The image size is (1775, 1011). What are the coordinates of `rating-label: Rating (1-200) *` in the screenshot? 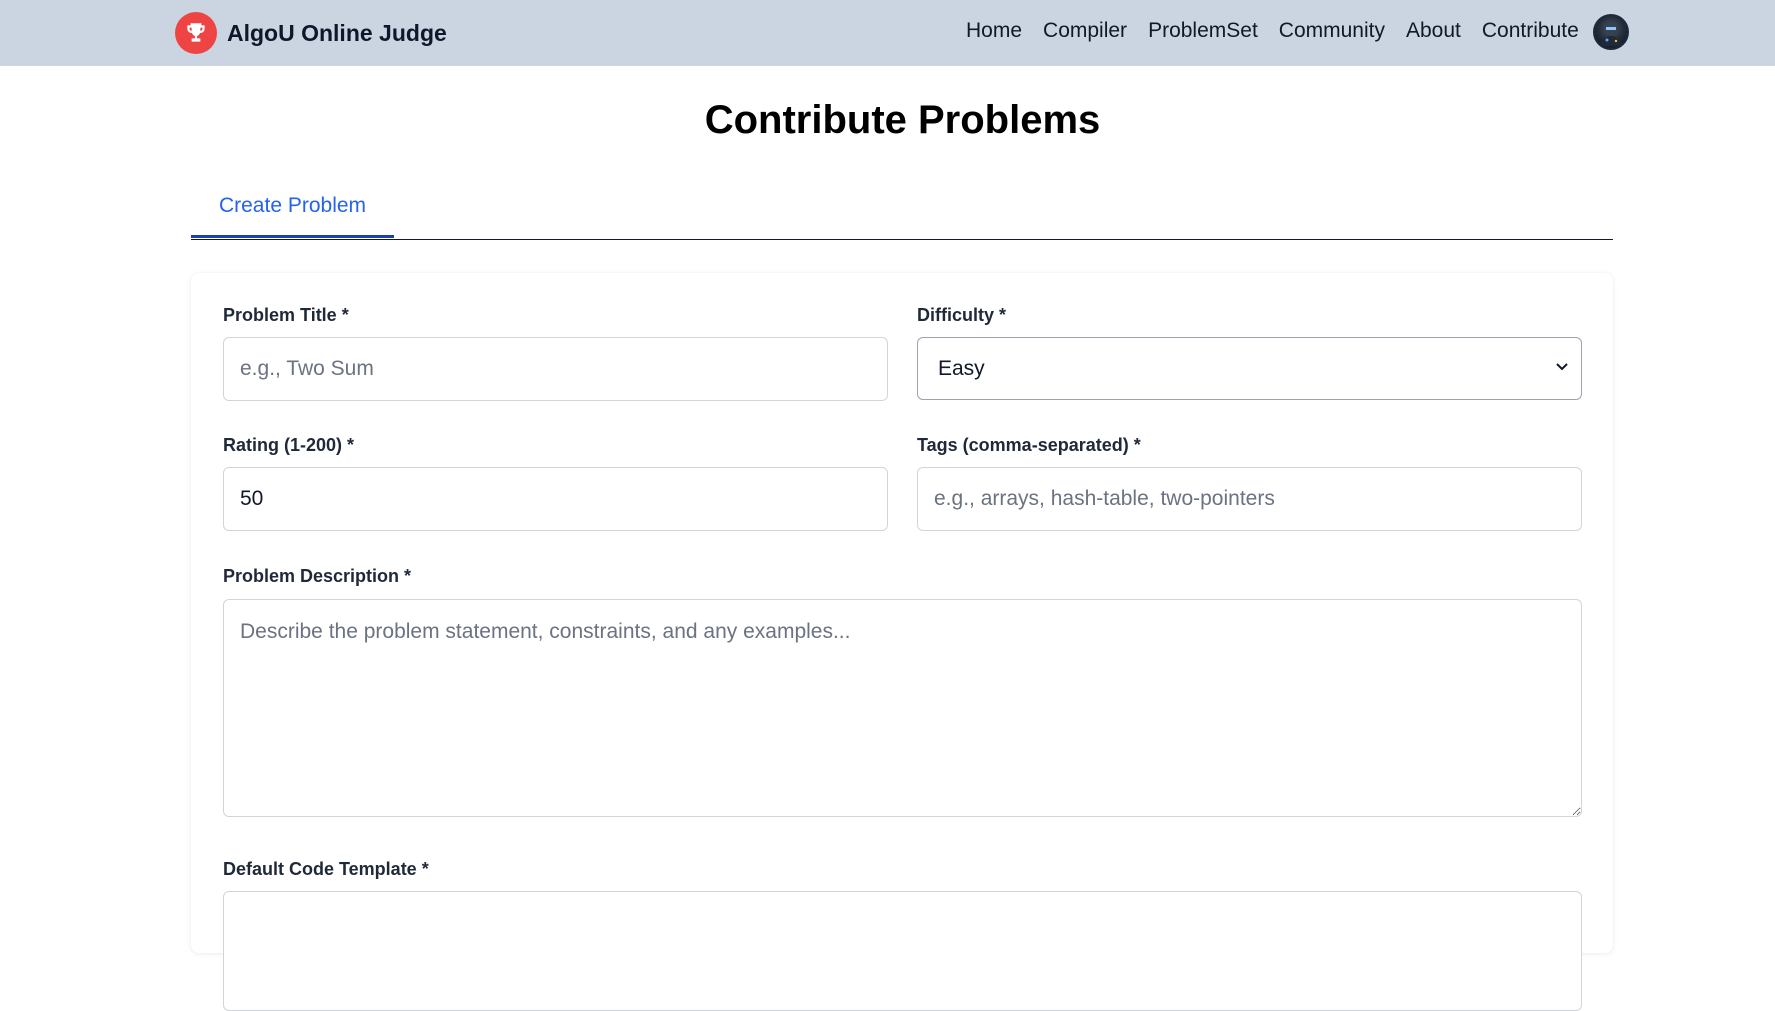 It's located at (289, 445).